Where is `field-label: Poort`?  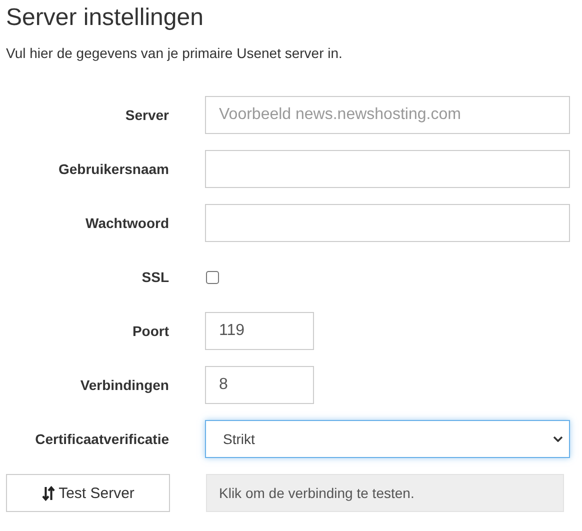 field-label: Poort is located at coordinates (150, 331).